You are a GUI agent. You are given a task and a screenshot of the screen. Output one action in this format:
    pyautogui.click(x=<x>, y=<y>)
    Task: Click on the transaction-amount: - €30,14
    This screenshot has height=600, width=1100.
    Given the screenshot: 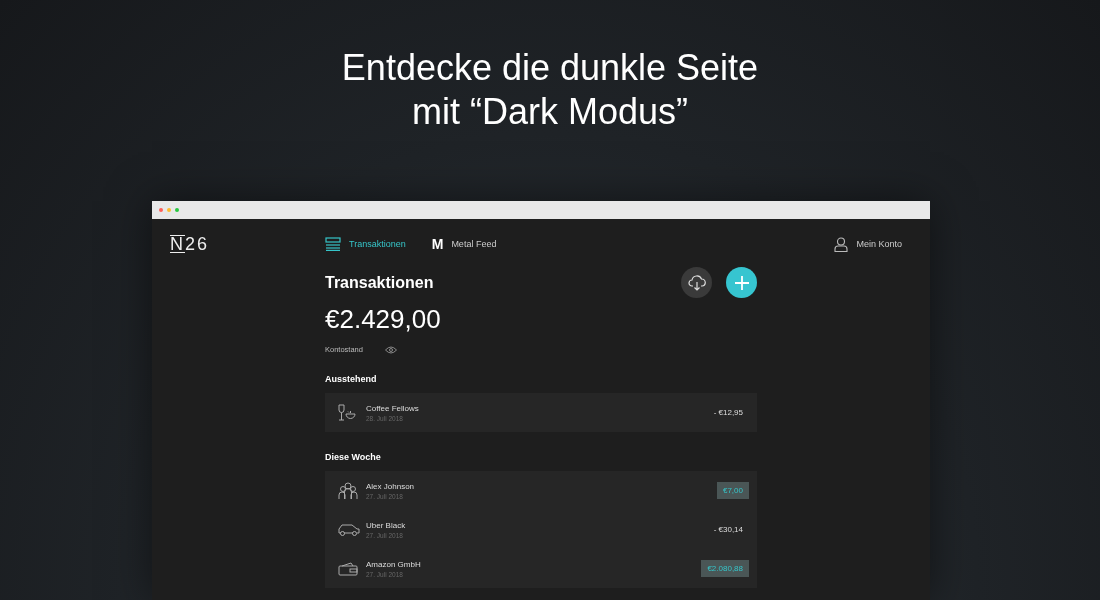 What is the action you would take?
    pyautogui.click(x=728, y=530)
    